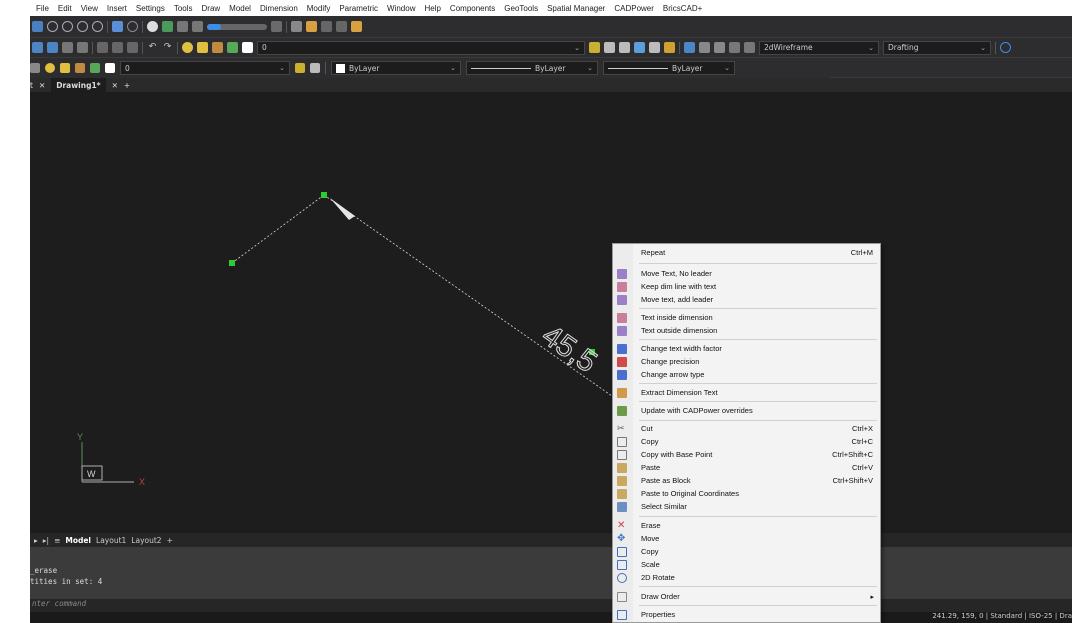 This screenshot has height=623, width=1072. What do you see at coordinates (746, 614) in the screenshot?
I see `menu-item-properties: Properties` at bounding box center [746, 614].